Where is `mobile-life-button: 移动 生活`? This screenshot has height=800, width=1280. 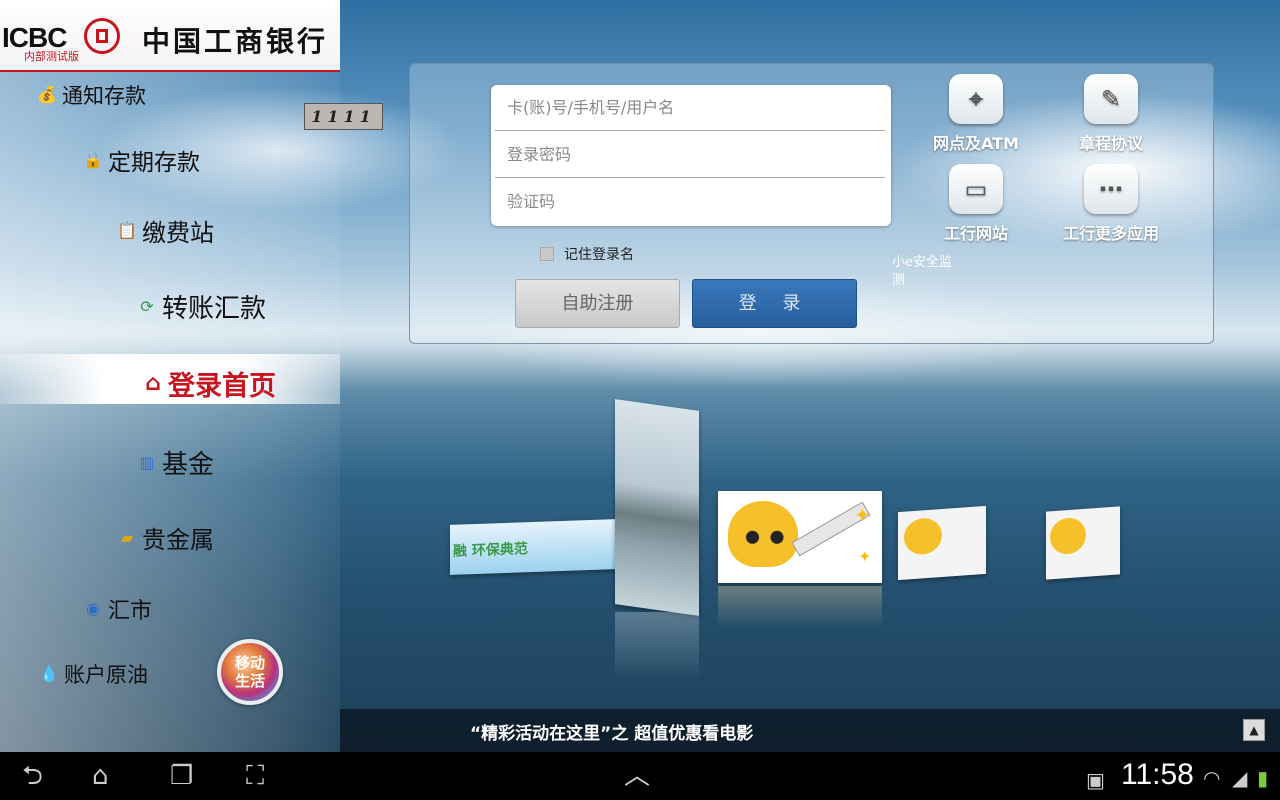 mobile-life-button: 移动 生活 is located at coordinates (250, 672).